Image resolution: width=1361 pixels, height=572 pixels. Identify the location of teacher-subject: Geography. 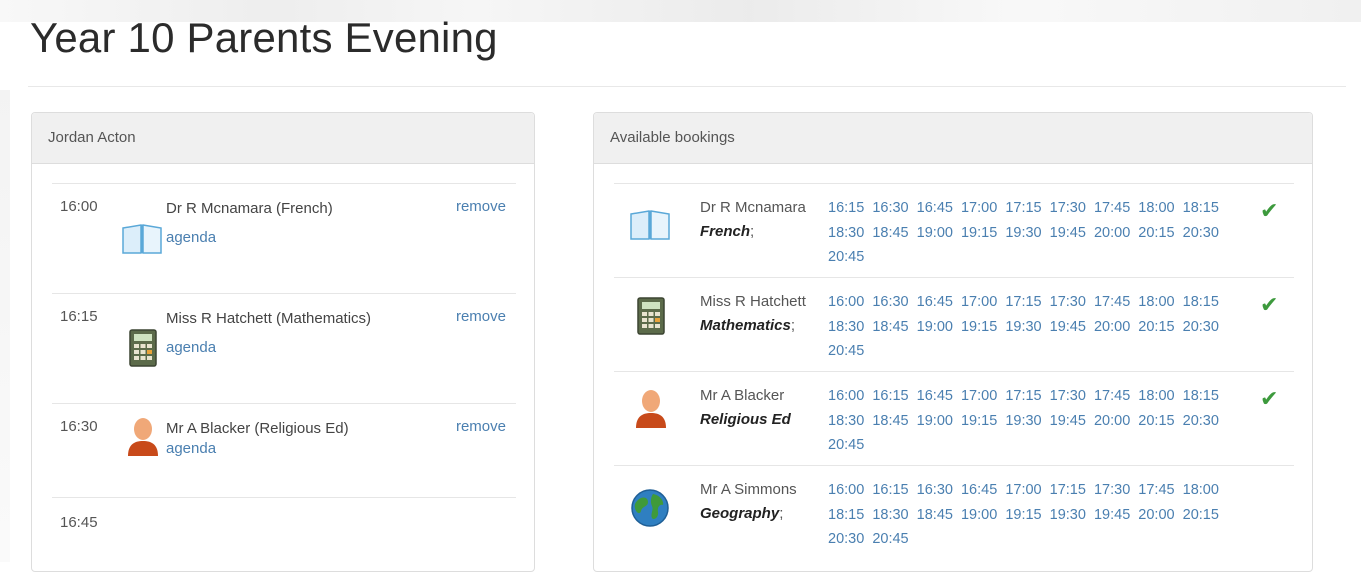
(740, 513).